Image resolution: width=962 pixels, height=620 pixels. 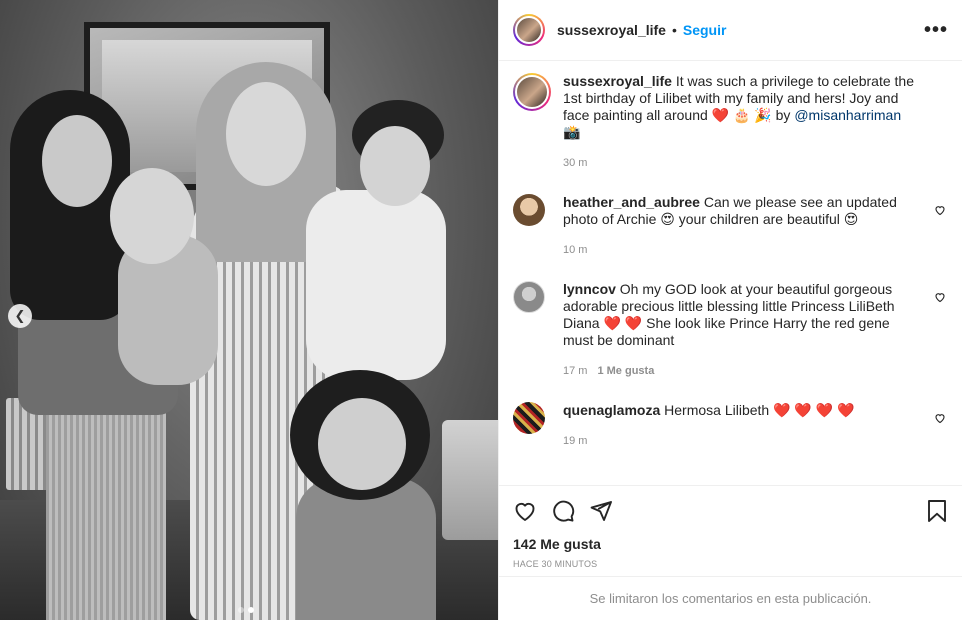 What do you see at coordinates (572, 132) in the screenshot?
I see `caption-camera-emoji: 📸` at bounding box center [572, 132].